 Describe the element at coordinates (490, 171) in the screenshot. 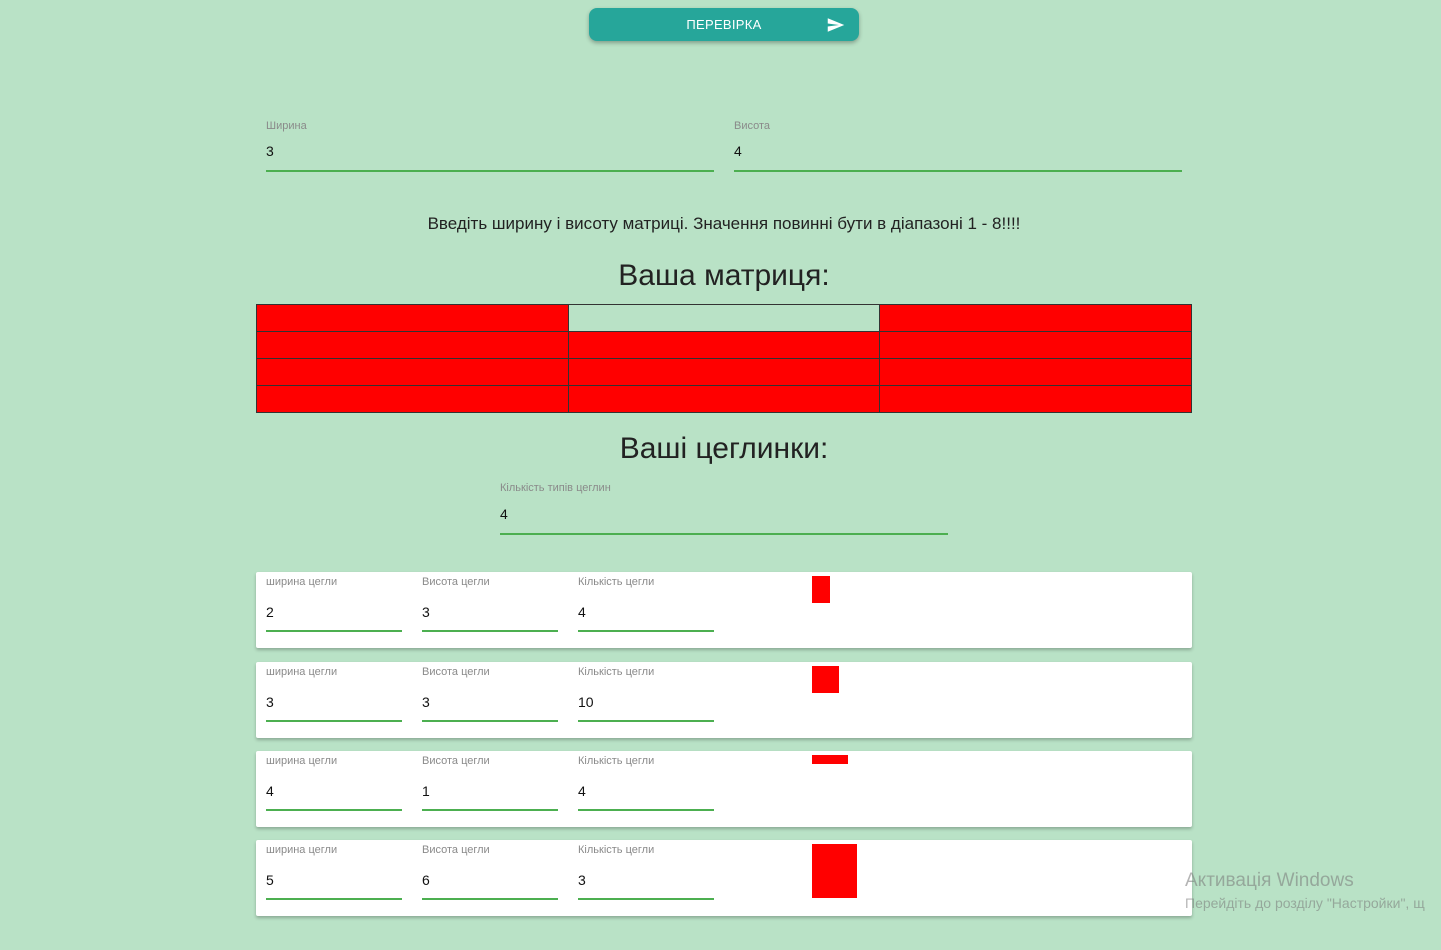

I see `matrix-width-underline` at that location.